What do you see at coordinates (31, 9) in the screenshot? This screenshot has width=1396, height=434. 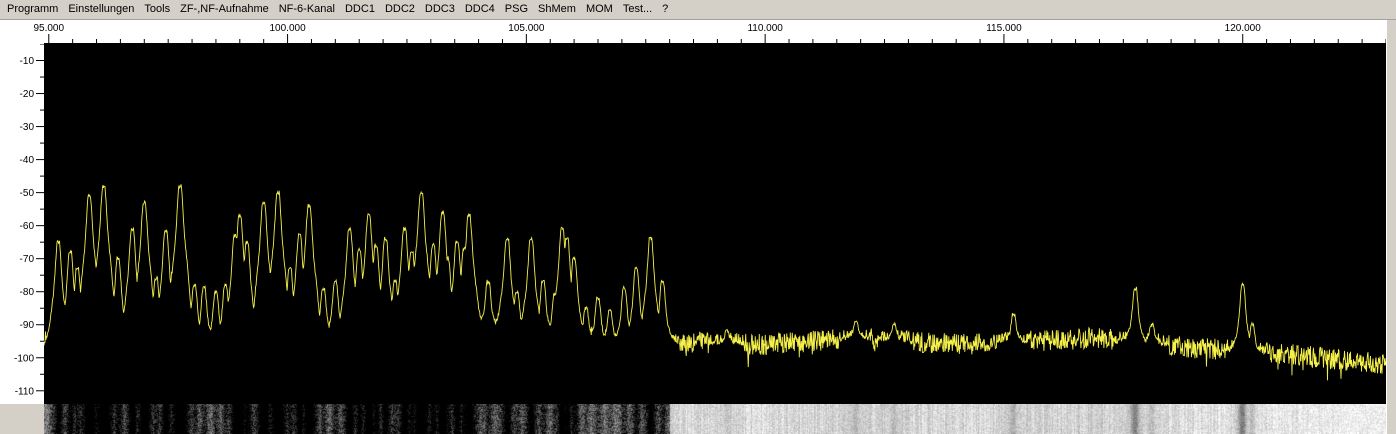 I see `menu-programm: Programm` at bounding box center [31, 9].